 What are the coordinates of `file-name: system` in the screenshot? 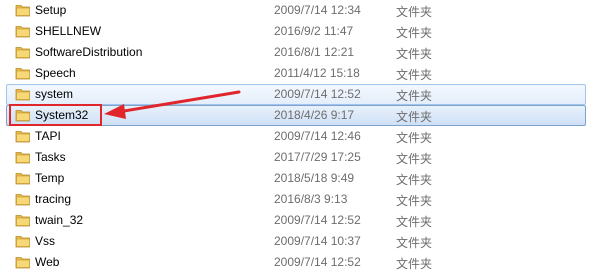 It's located at (54, 94).